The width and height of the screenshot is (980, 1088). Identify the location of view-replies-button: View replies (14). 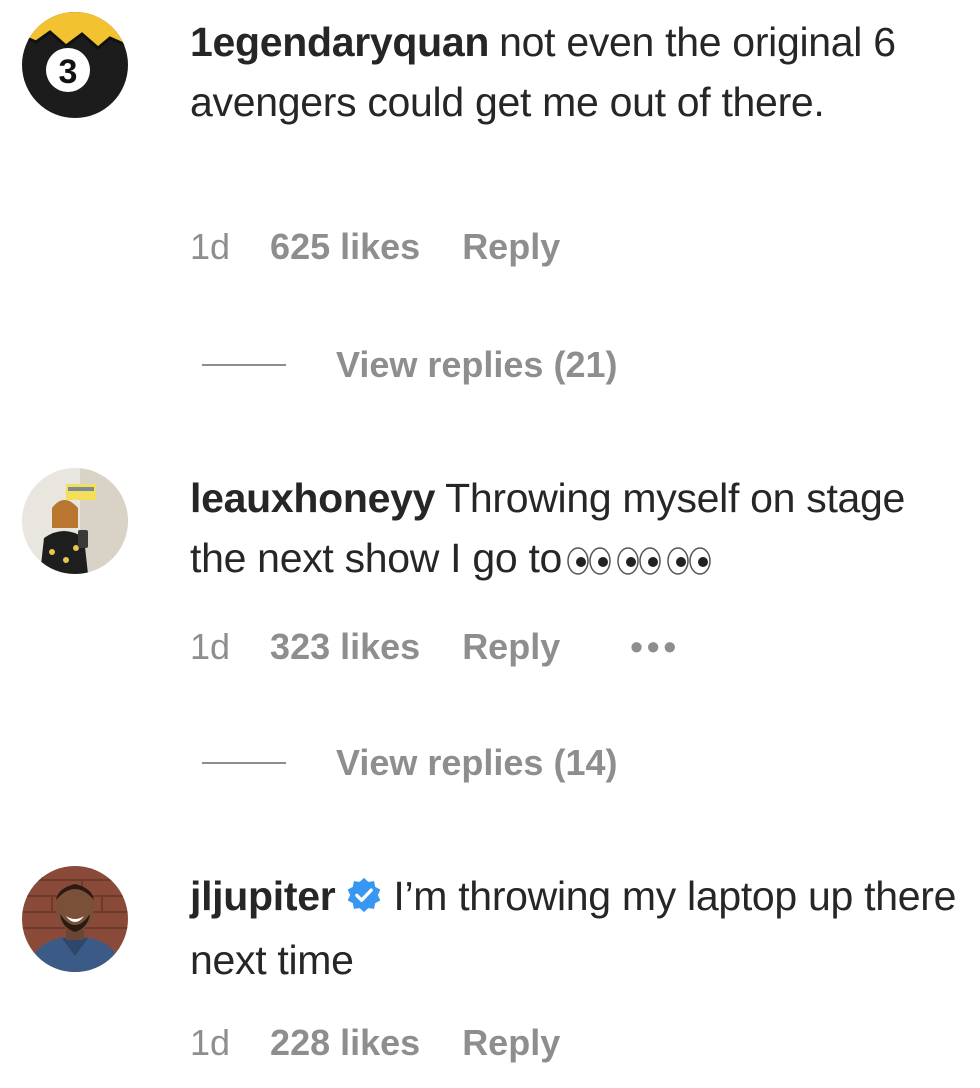
(409, 763).